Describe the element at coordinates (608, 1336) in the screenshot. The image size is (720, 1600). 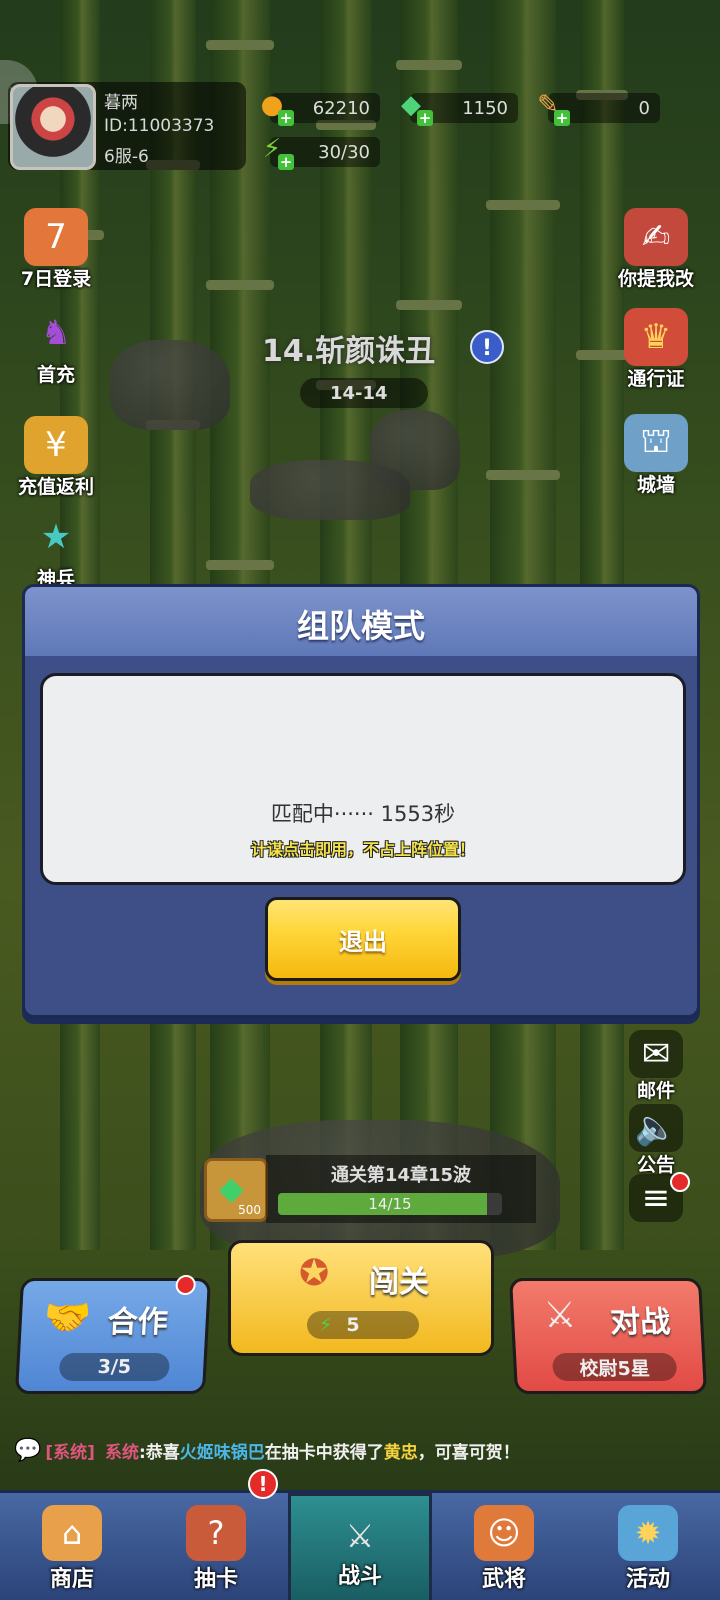
I see `battle-mode-button: ⚔ 对战 校尉5星` at that location.